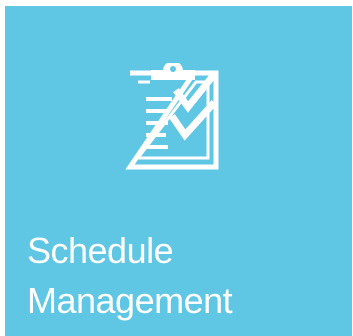 The image size is (353, 336). Describe the element at coordinates (100, 250) in the screenshot. I see `tile-label-line-1: Schedule` at that location.